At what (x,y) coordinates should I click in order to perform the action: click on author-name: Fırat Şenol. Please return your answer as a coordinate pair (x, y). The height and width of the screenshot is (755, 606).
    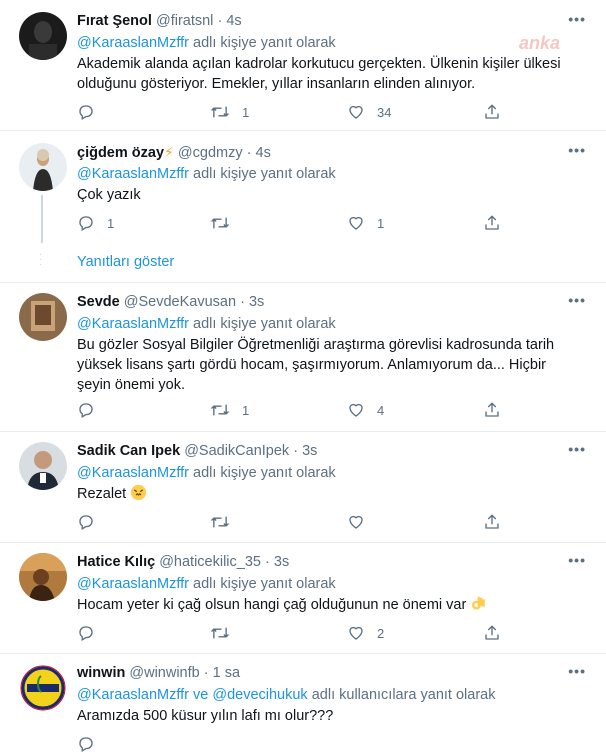
    Looking at the image, I should click on (114, 21).